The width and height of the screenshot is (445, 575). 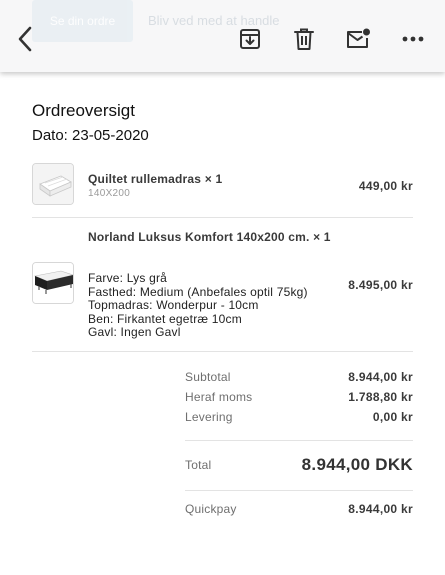 I want to click on mail-unread-icon, so click(x=358, y=38).